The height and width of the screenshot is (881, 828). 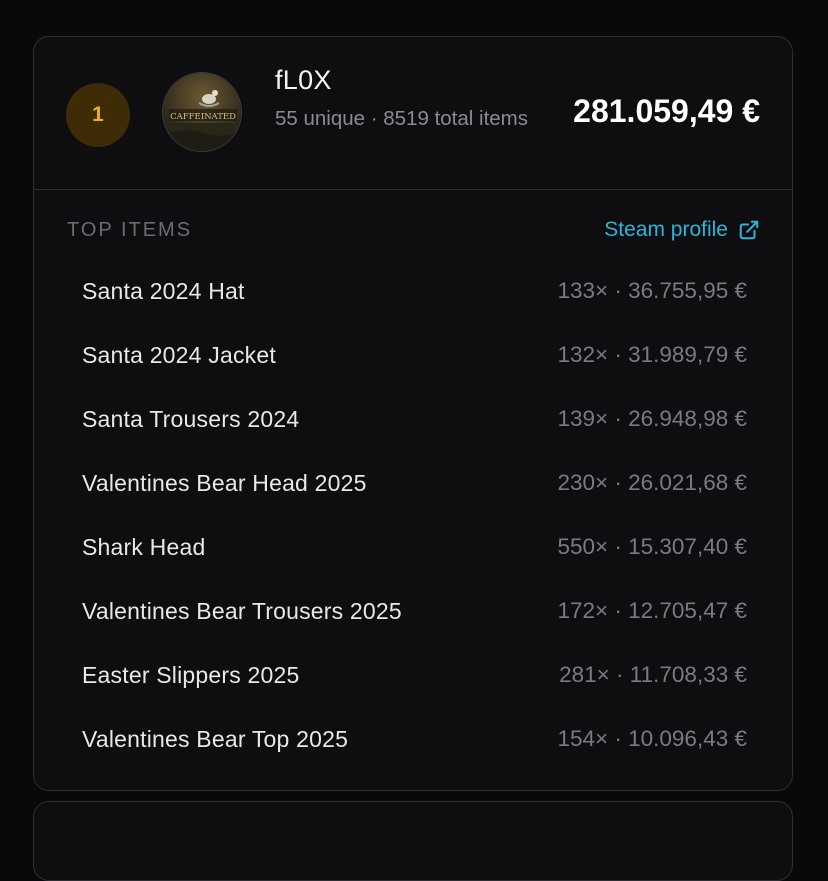 What do you see at coordinates (242, 610) in the screenshot?
I see `item-name: Valentines Bear Trousers 2025` at bounding box center [242, 610].